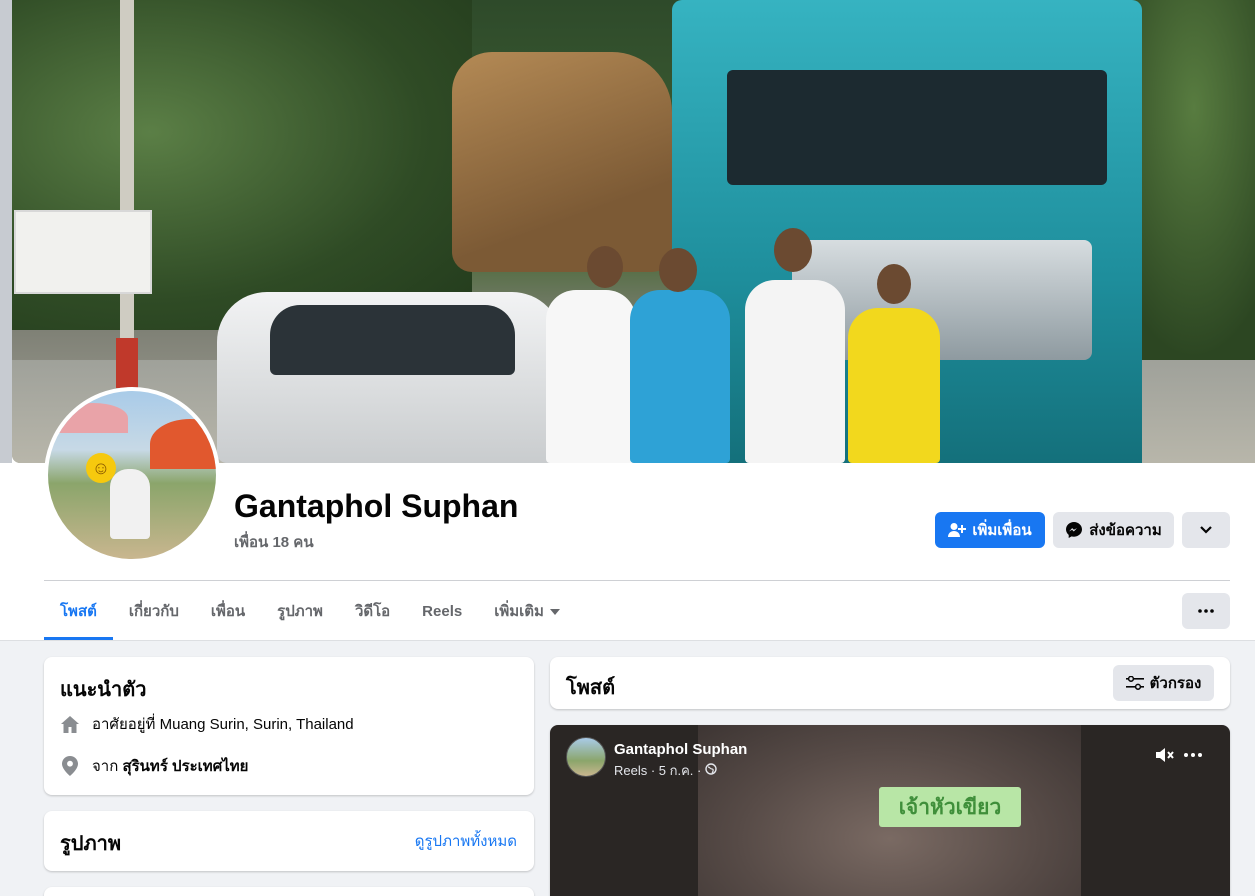 This screenshot has height=896, width=1255. I want to click on posts-title: โพสต์, so click(591, 688).